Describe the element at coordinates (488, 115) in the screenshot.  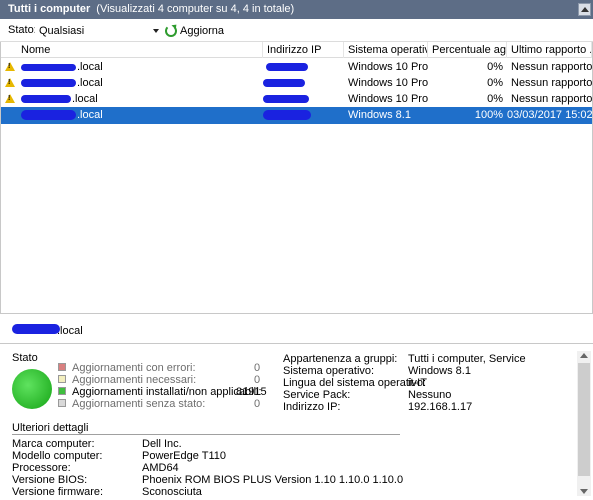
I see `row-percent: 100%` at that location.